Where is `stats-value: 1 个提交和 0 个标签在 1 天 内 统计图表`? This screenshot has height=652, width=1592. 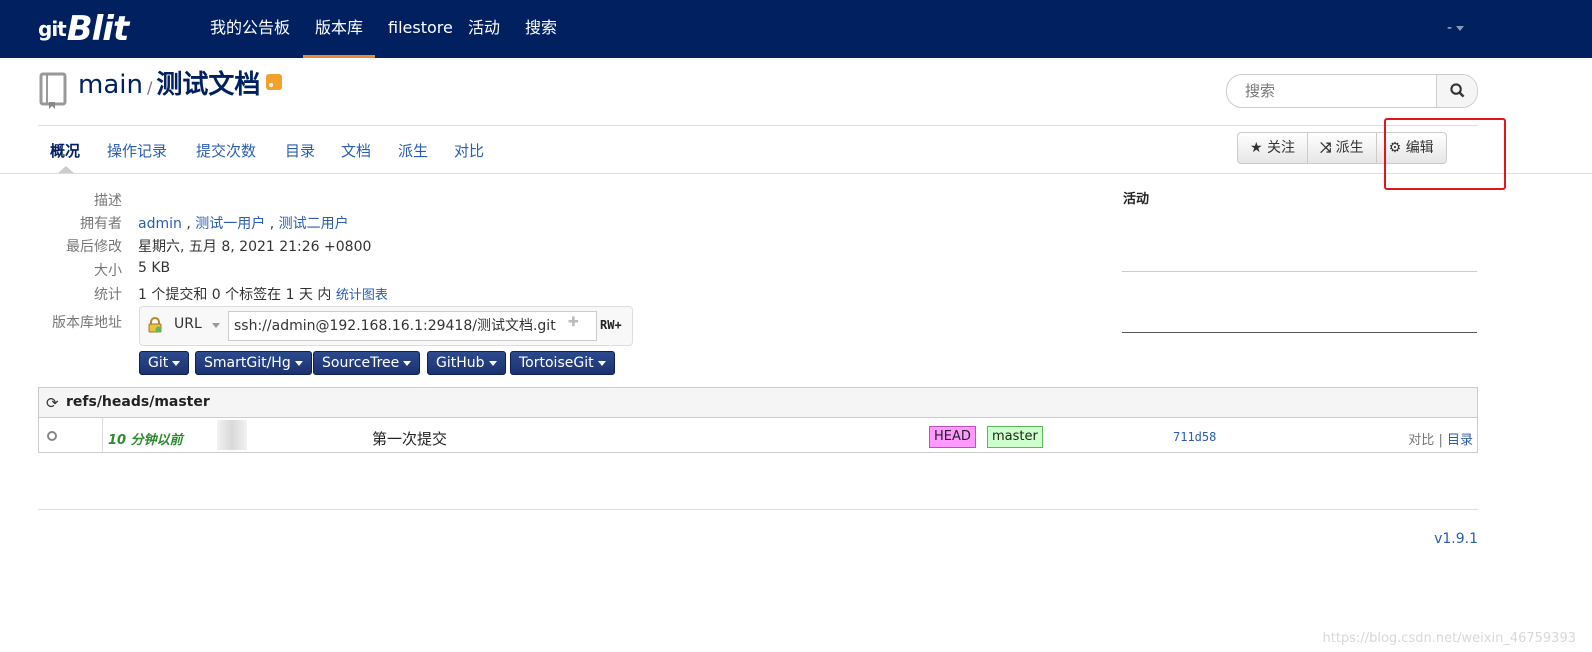 stats-value: 1 个提交和 0 个标签在 1 天 内 统计图表 is located at coordinates (263, 294).